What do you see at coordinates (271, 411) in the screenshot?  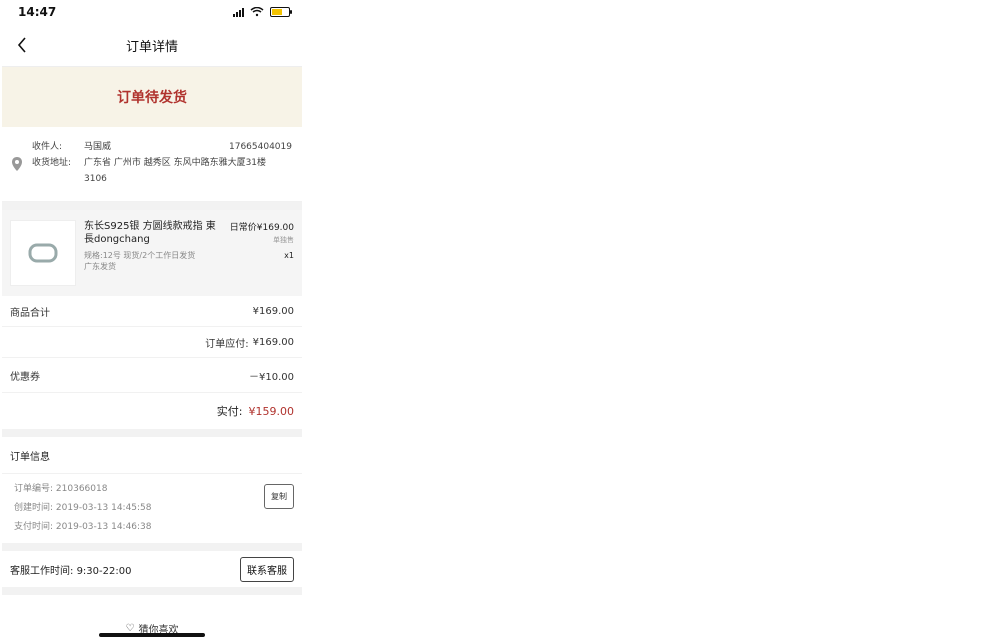 I see `paid-amount: ¥159.00` at bounding box center [271, 411].